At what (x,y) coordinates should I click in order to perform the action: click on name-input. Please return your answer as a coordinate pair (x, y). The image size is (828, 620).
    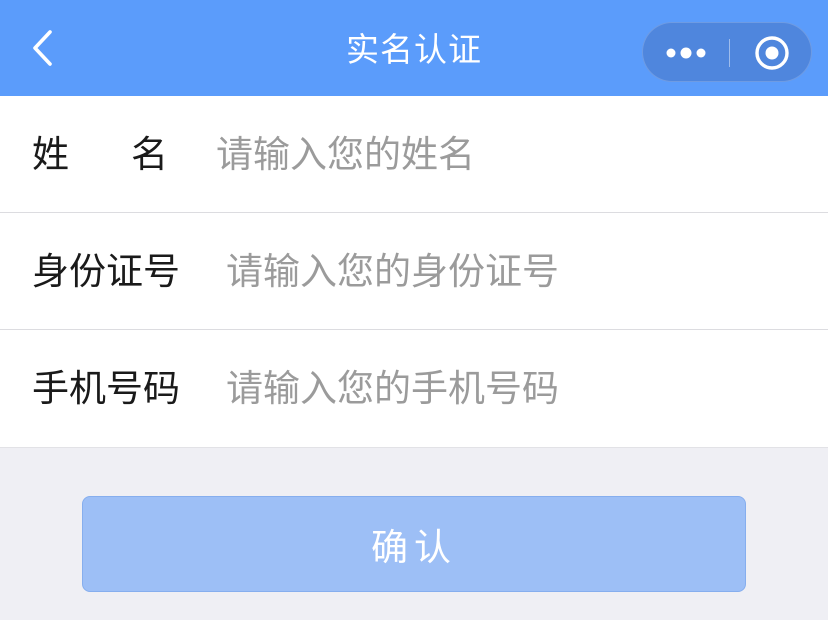
    Looking at the image, I should click on (506, 154).